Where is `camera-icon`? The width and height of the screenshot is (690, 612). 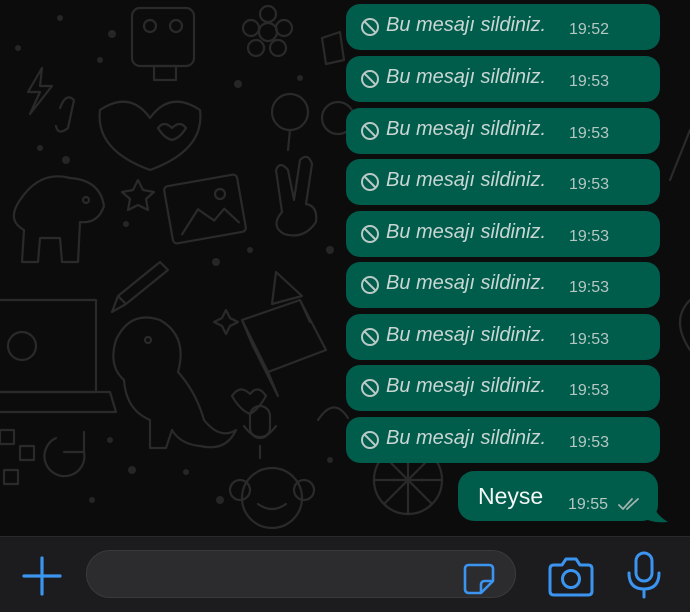
camera-icon is located at coordinates (571, 576).